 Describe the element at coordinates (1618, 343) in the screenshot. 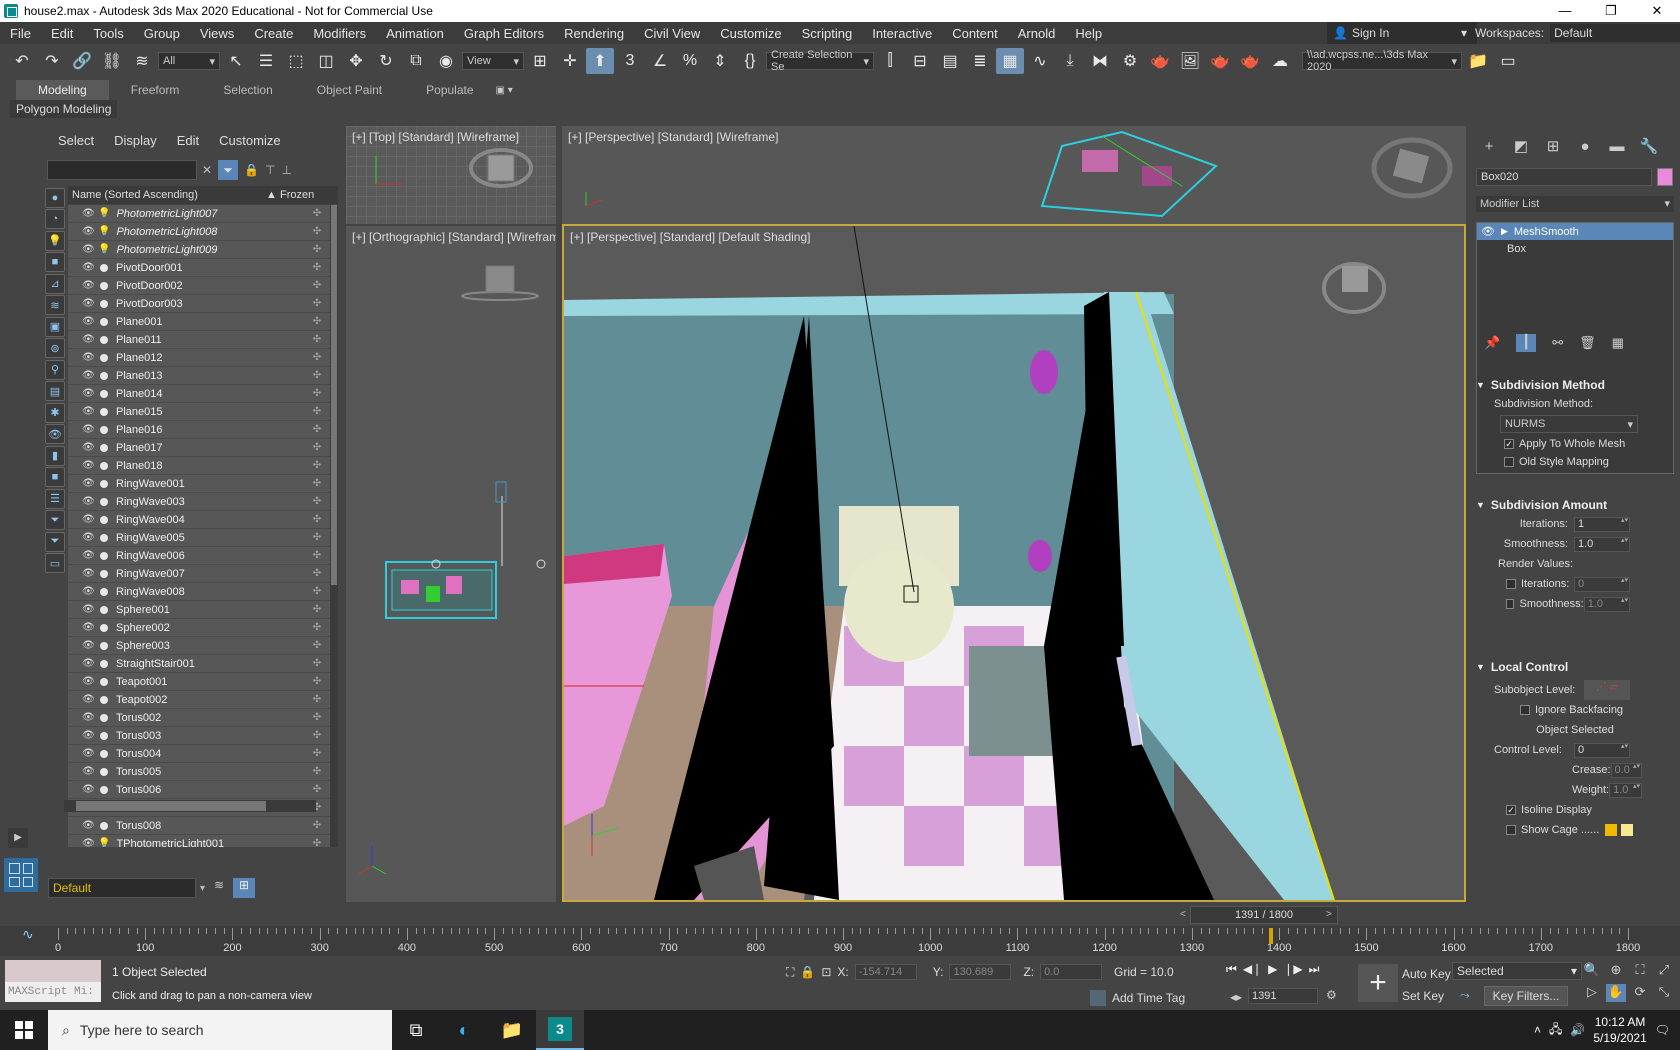

I see `configure-sets-icon: ▦` at that location.